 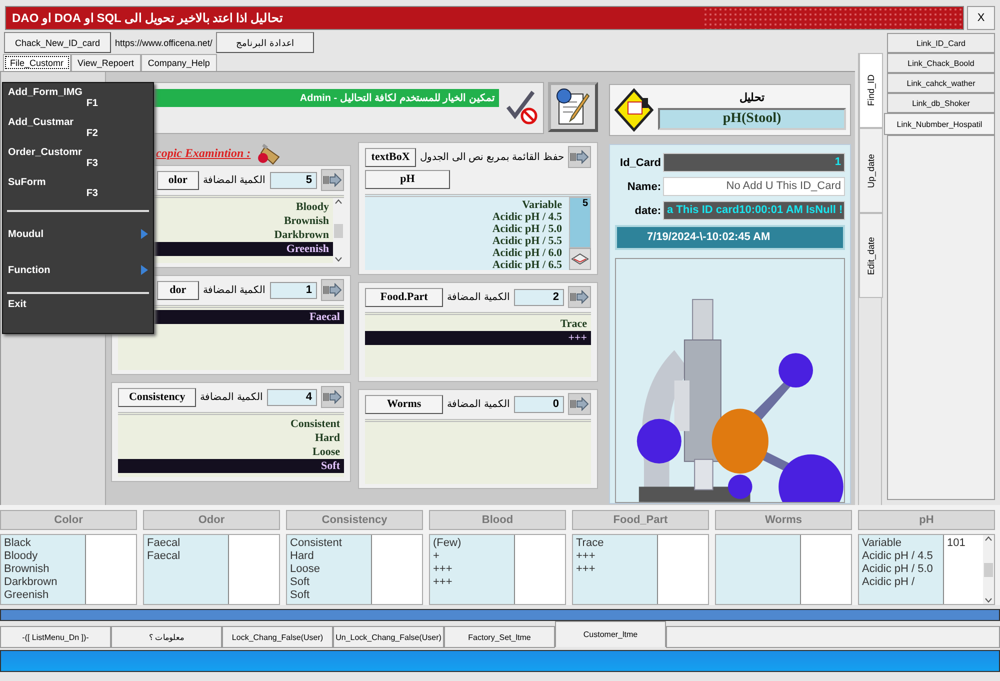 I want to click on list-box: Consistent Hard Loose Soft, so click(x=231, y=444).